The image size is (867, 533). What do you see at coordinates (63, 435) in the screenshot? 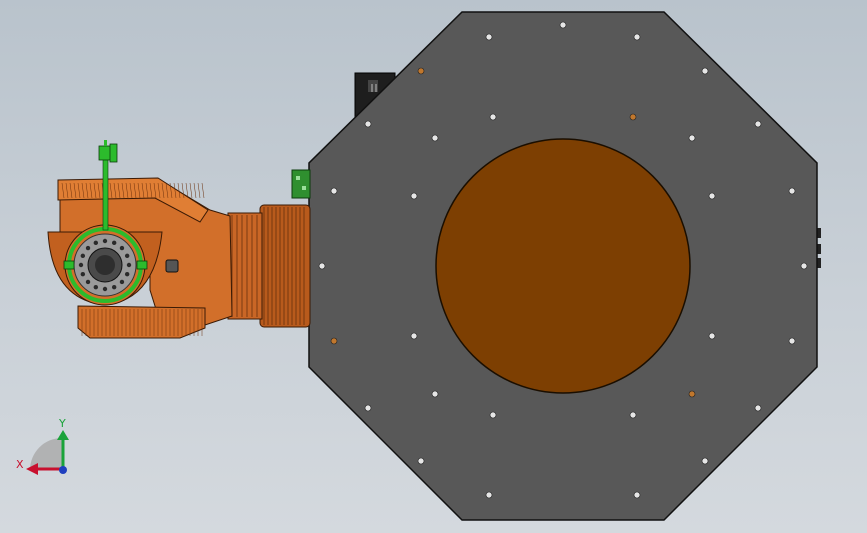
I see `y-axis-arrow` at bounding box center [63, 435].